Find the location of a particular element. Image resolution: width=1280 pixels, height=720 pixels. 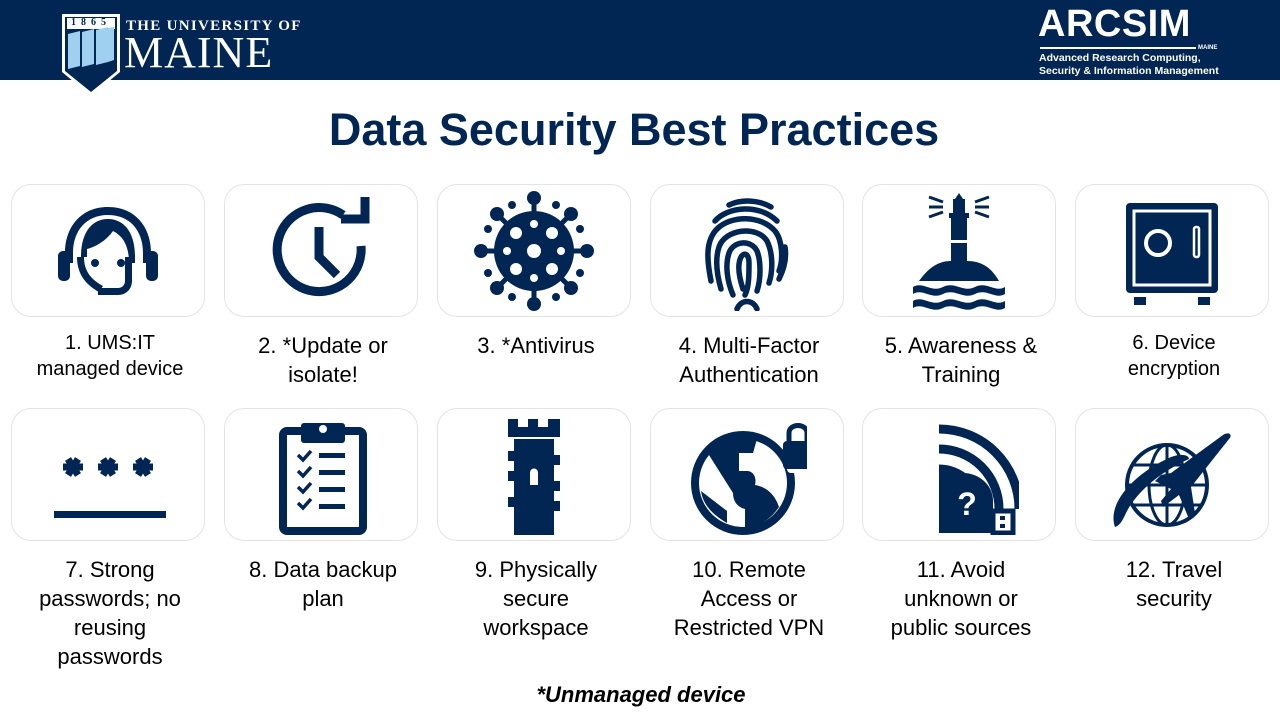

practice-label-3: 3. *Antivirus is located at coordinates (536, 345).